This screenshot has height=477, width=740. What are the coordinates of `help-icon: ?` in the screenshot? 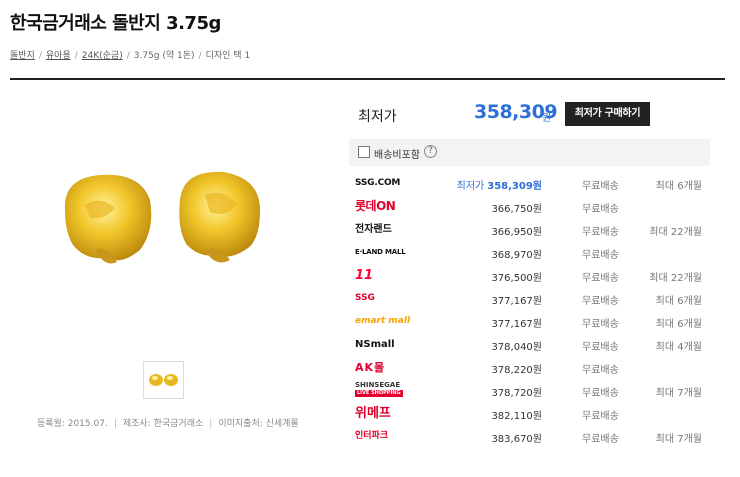 It's located at (430, 151).